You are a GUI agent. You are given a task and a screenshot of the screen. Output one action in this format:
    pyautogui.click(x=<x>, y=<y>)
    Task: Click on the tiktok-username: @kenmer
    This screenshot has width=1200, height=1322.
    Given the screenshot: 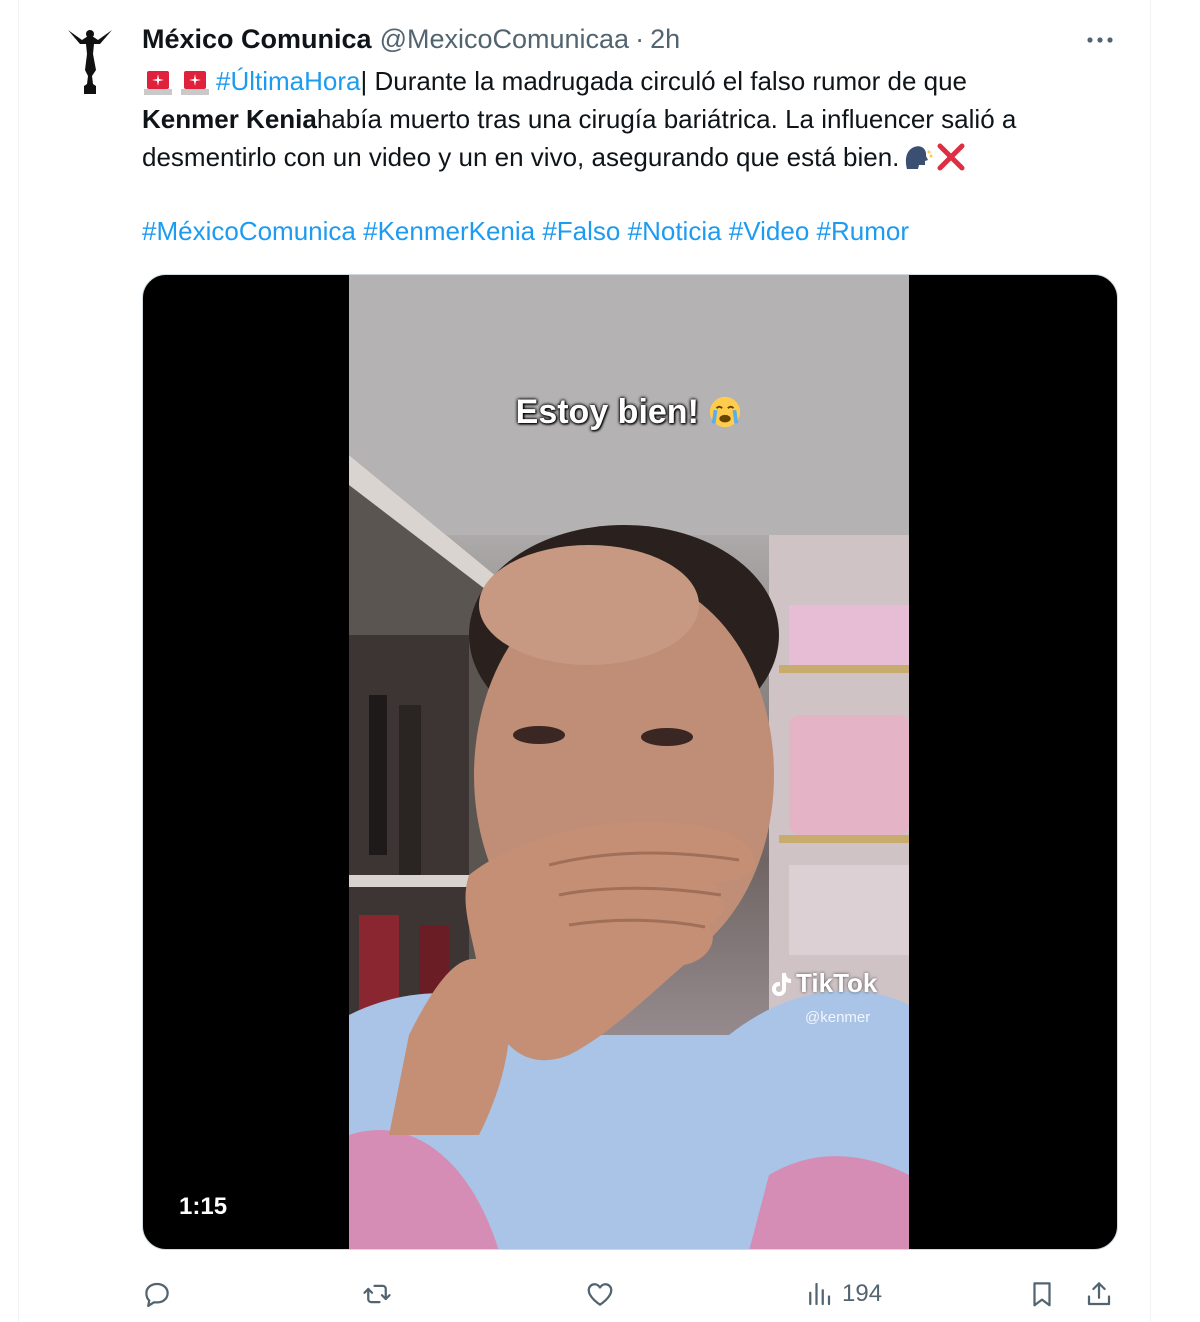 What is the action you would take?
    pyautogui.click(x=838, y=1017)
    